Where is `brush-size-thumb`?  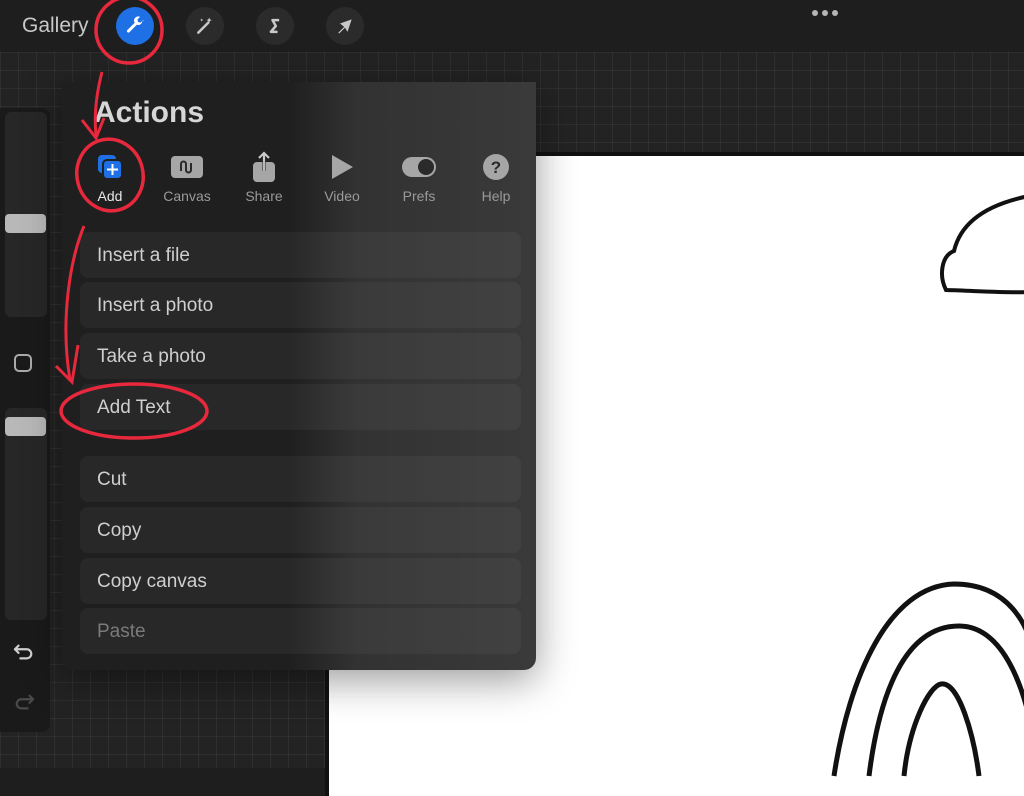
brush-size-thumb is located at coordinates (25, 223).